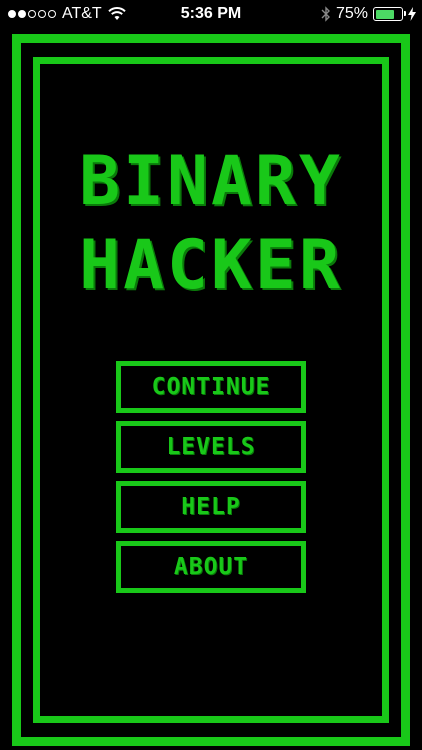 The height and width of the screenshot is (750, 422). What do you see at coordinates (211, 447) in the screenshot?
I see `levels-button: LEVELS` at bounding box center [211, 447].